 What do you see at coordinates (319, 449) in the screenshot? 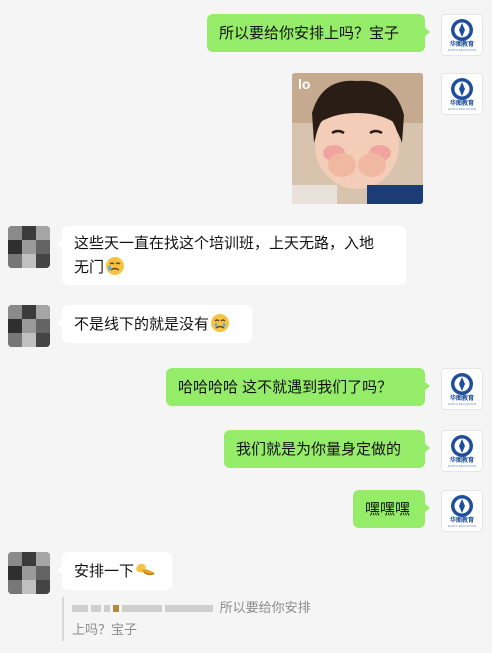
I see `message-text: 我们就是为你量身定做的` at bounding box center [319, 449].